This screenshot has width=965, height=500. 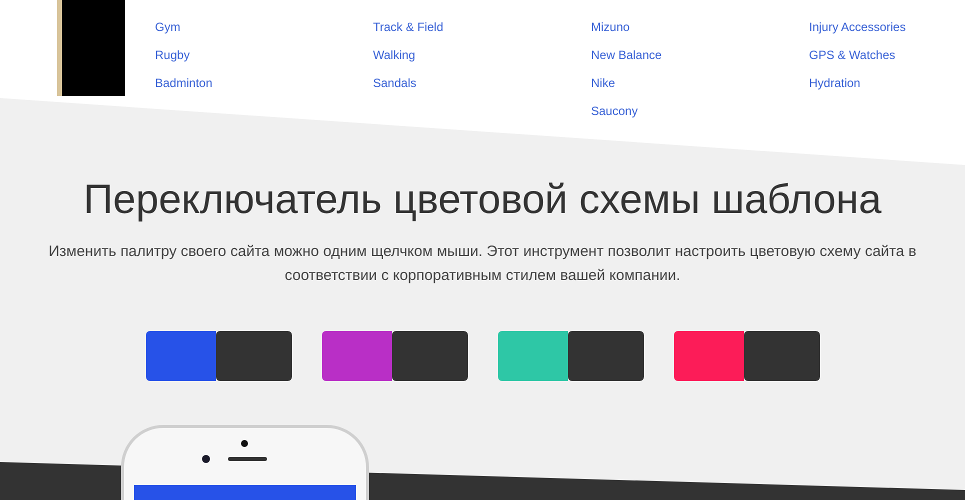 What do you see at coordinates (183, 83) in the screenshot?
I see `menu-link: Badminton` at bounding box center [183, 83].